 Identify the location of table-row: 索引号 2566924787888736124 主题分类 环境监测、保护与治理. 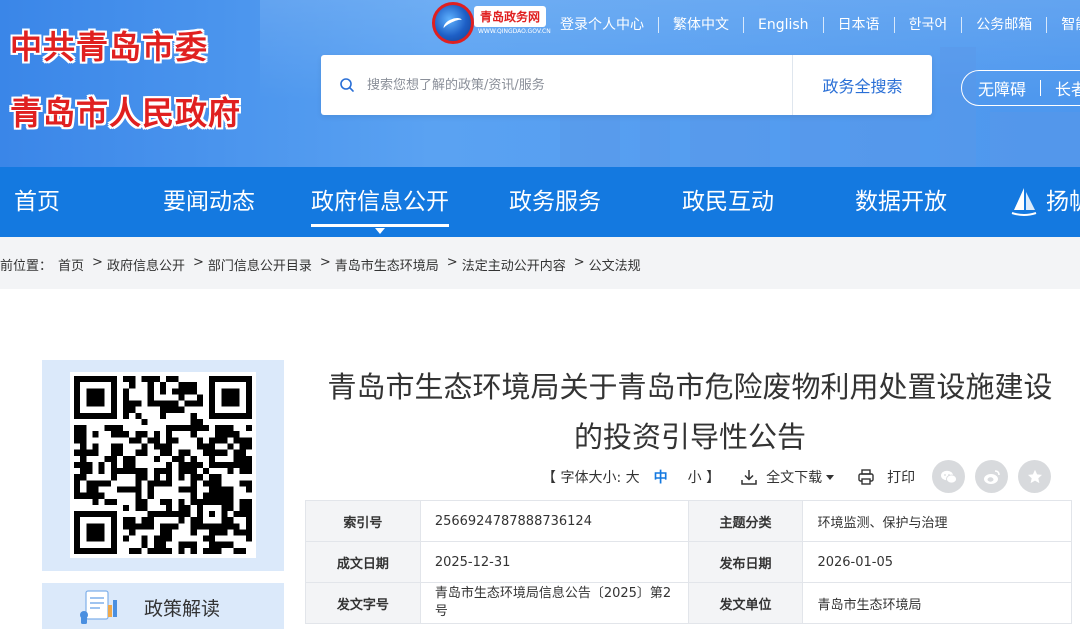
(688, 521).